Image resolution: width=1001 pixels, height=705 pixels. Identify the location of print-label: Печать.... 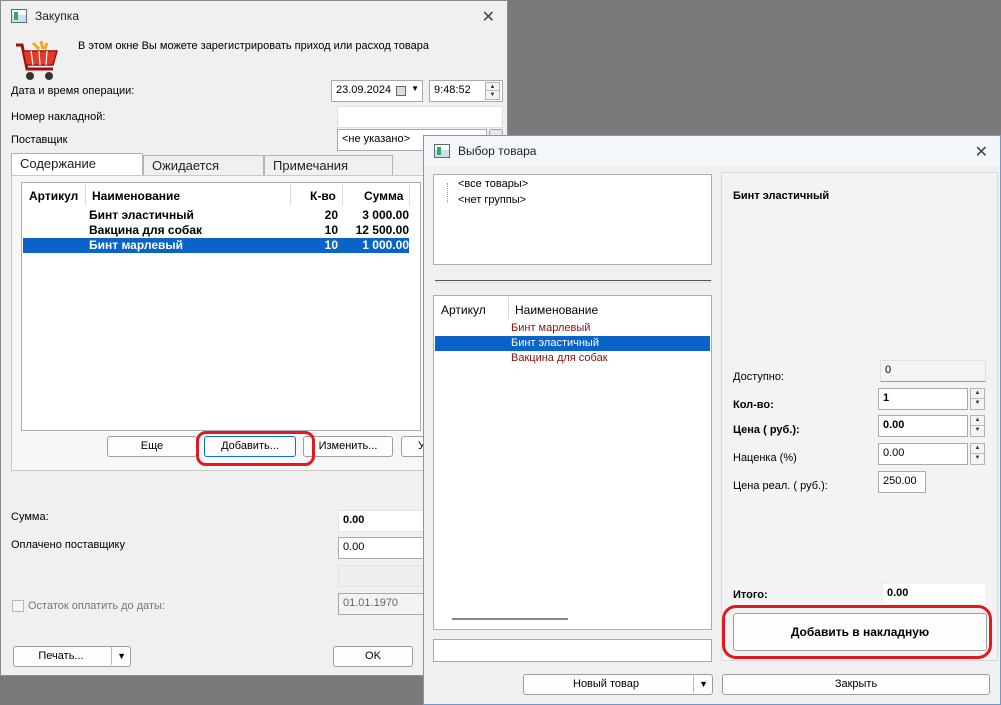
(61, 656).